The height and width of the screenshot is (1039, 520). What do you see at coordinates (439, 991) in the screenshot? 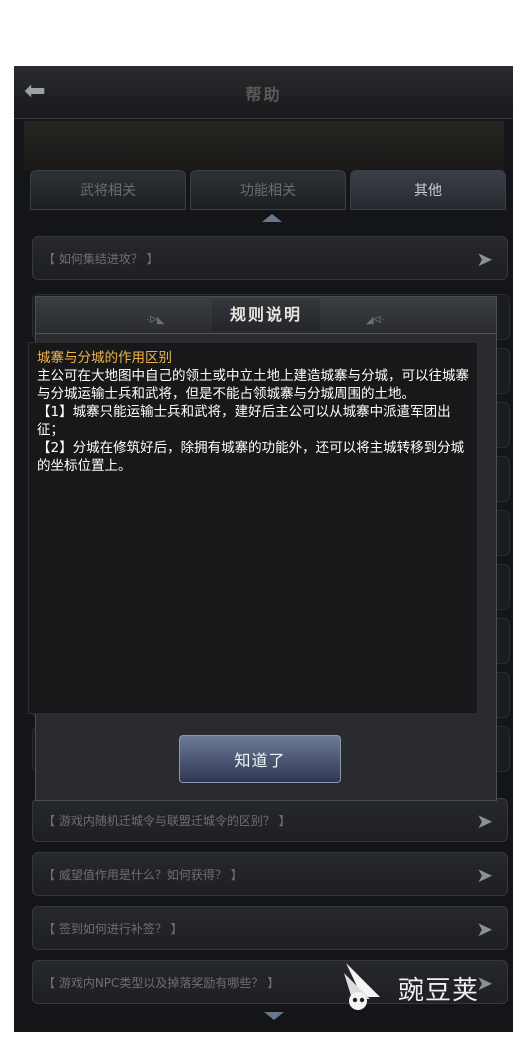
I see `watermark-text: 豌豆荚` at bounding box center [439, 991].